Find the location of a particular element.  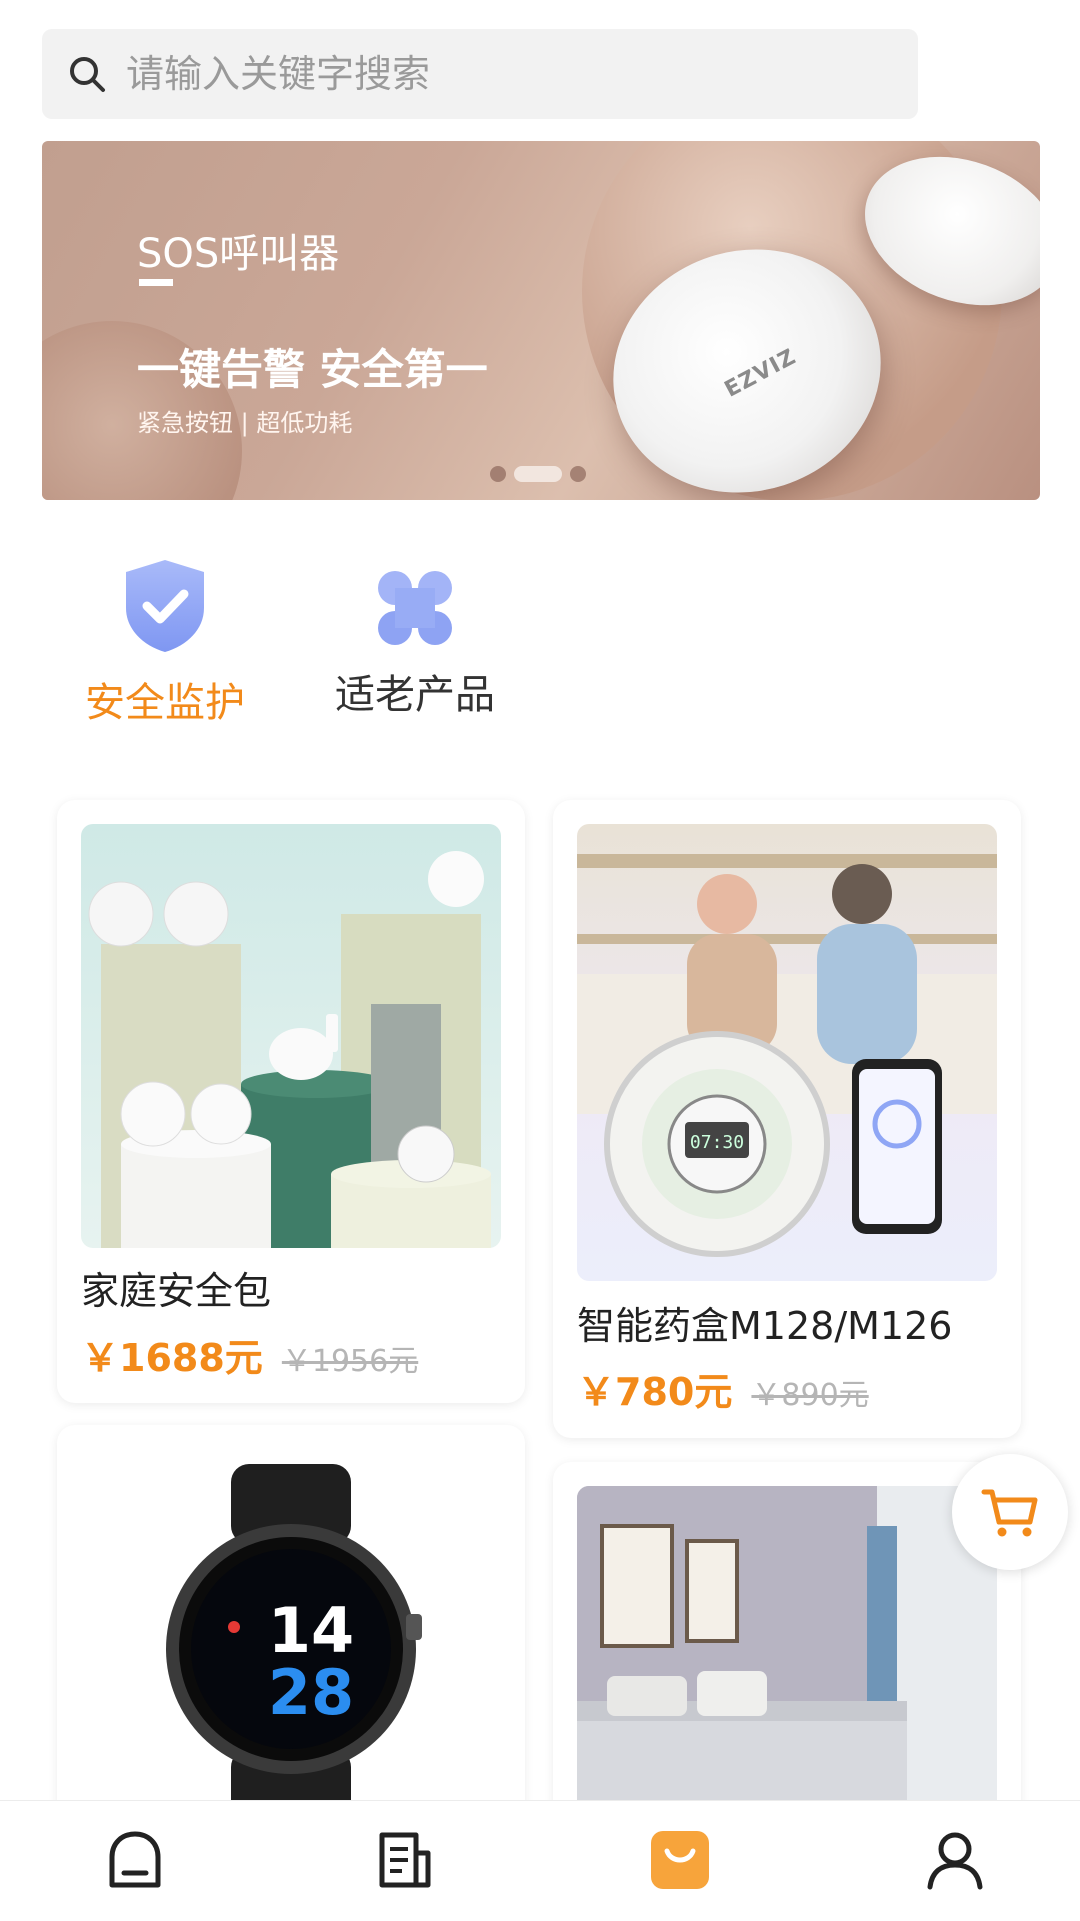

category-safety: 安全监护 is located at coordinates (165, 642).